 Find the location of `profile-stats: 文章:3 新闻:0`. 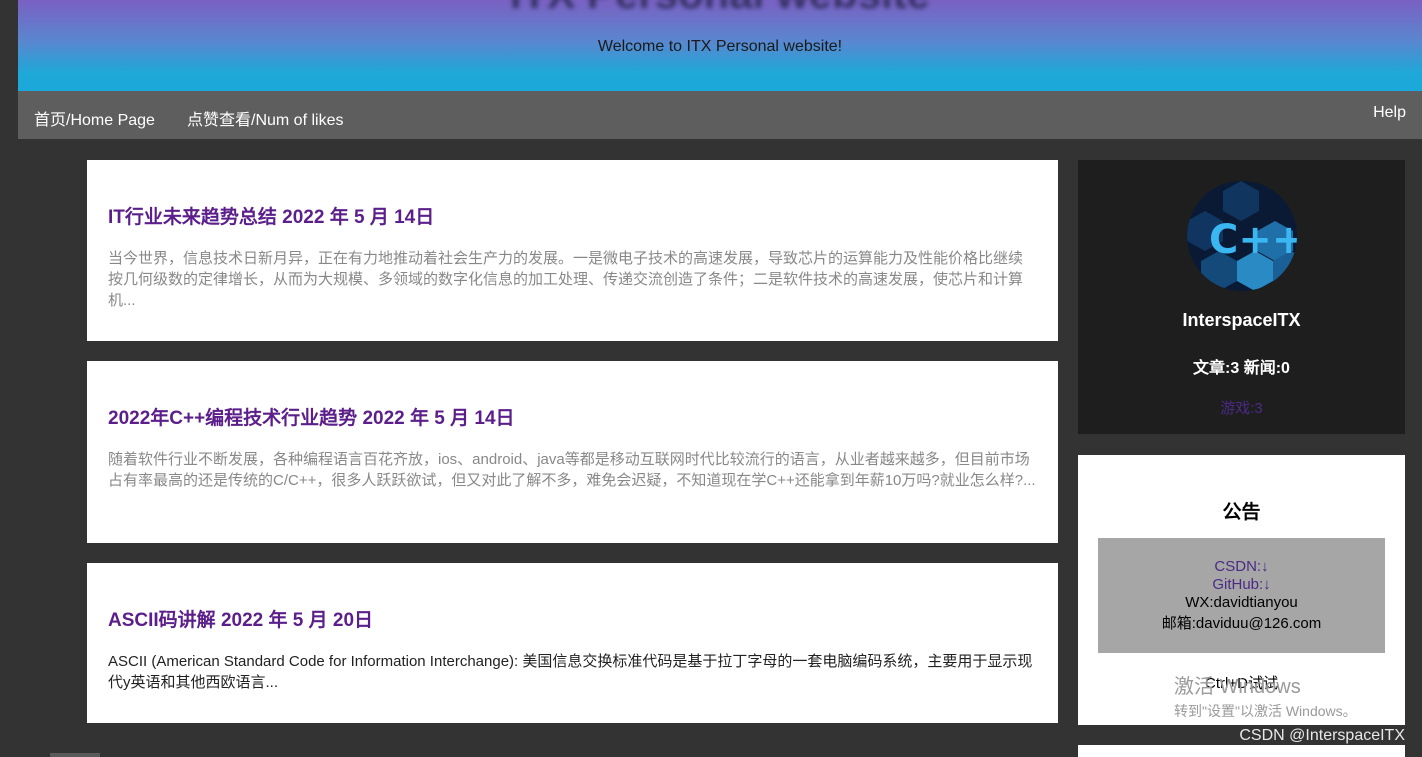

profile-stats: 文章:3 新闻:0 is located at coordinates (1241, 368).